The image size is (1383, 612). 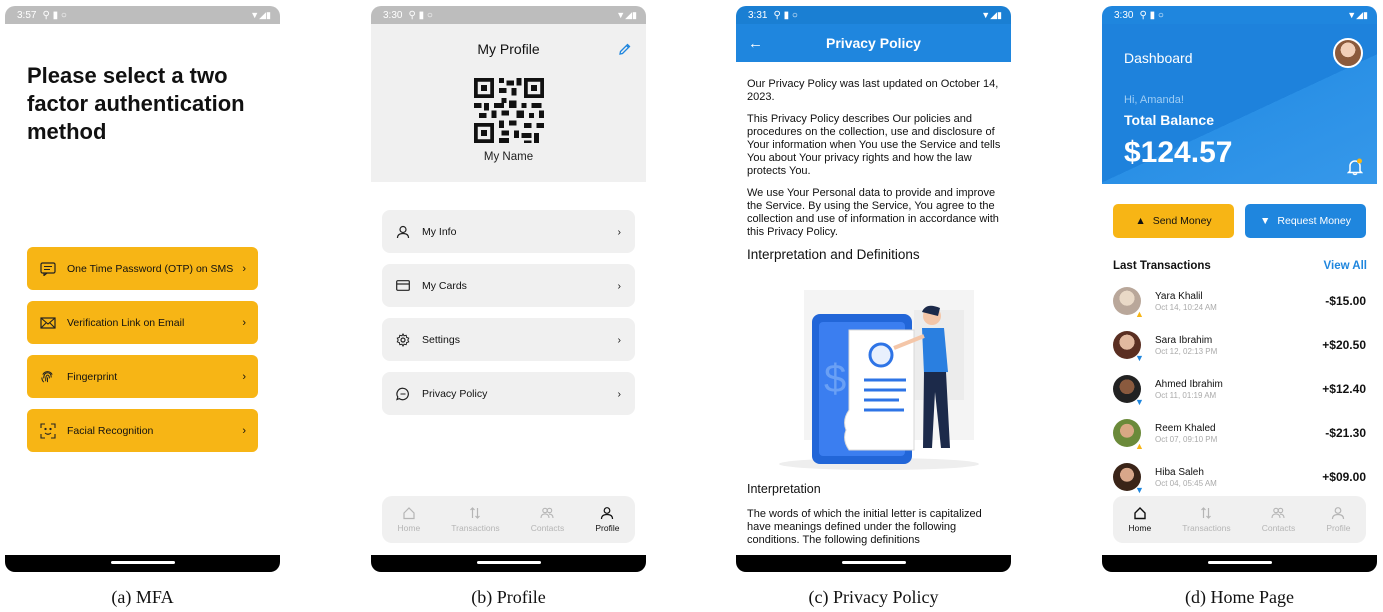 What do you see at coordinates (508, 339) in the screenshot?
I see `menu-item-settings: Settings ›` at bounding box center [508, 339].